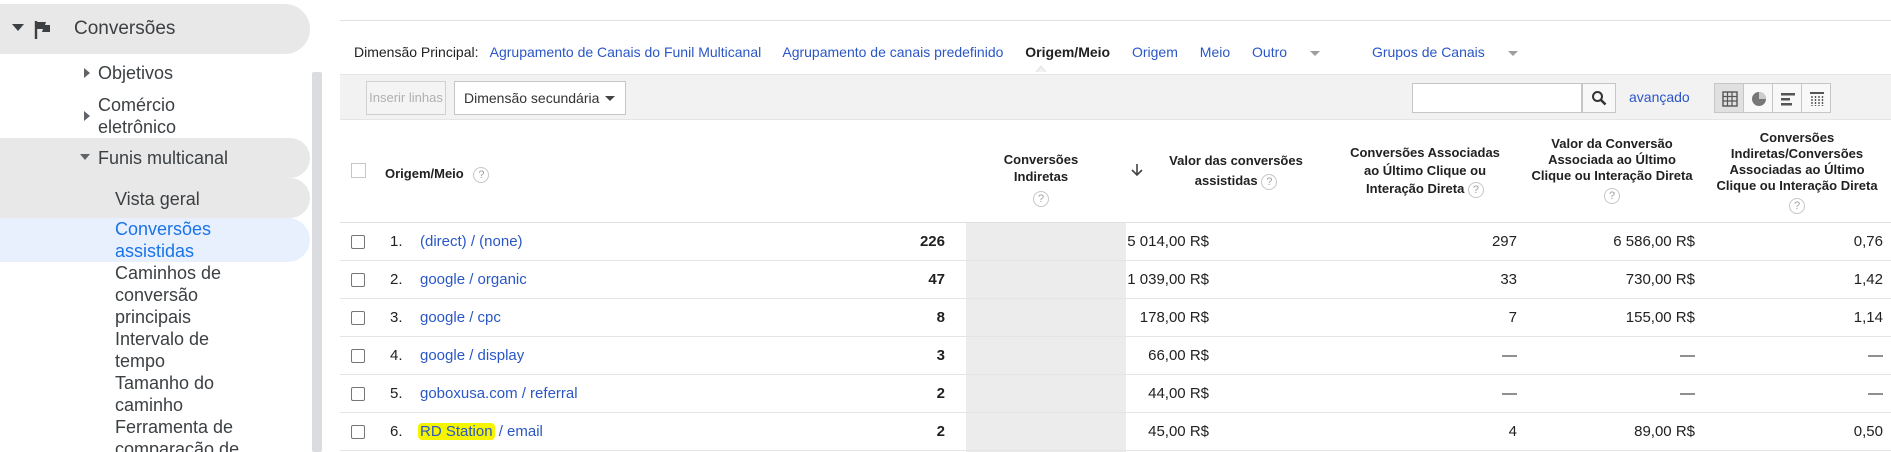 The image size is (1891, 452). I want to click on row-index: 2., so click(396, 279).